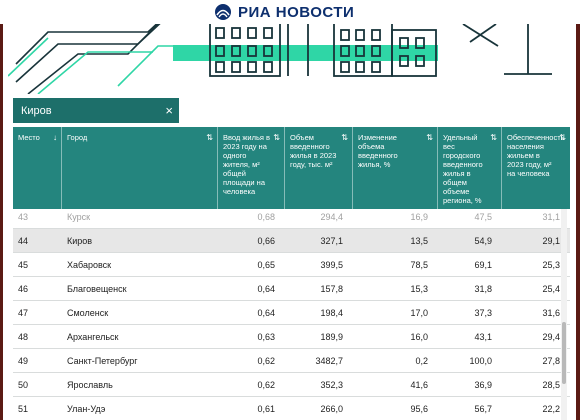  I want to click on cell-housing-provision: 29,4, so click(551, 336).